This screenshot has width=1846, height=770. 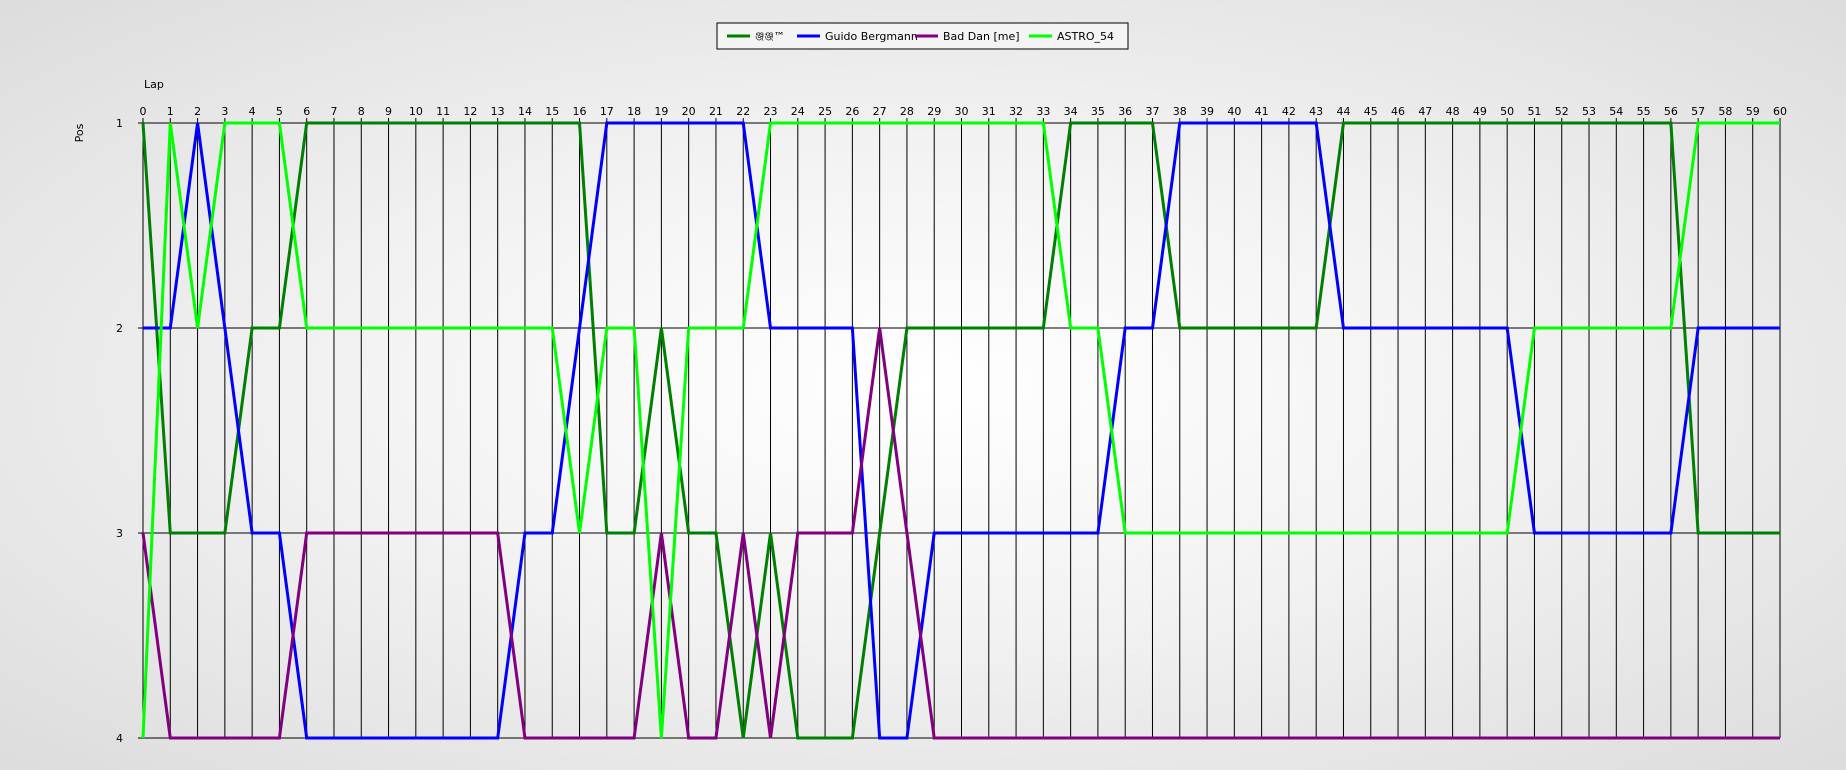 I want to click on x-tick-label: 56, so click(x=1671, y=111).